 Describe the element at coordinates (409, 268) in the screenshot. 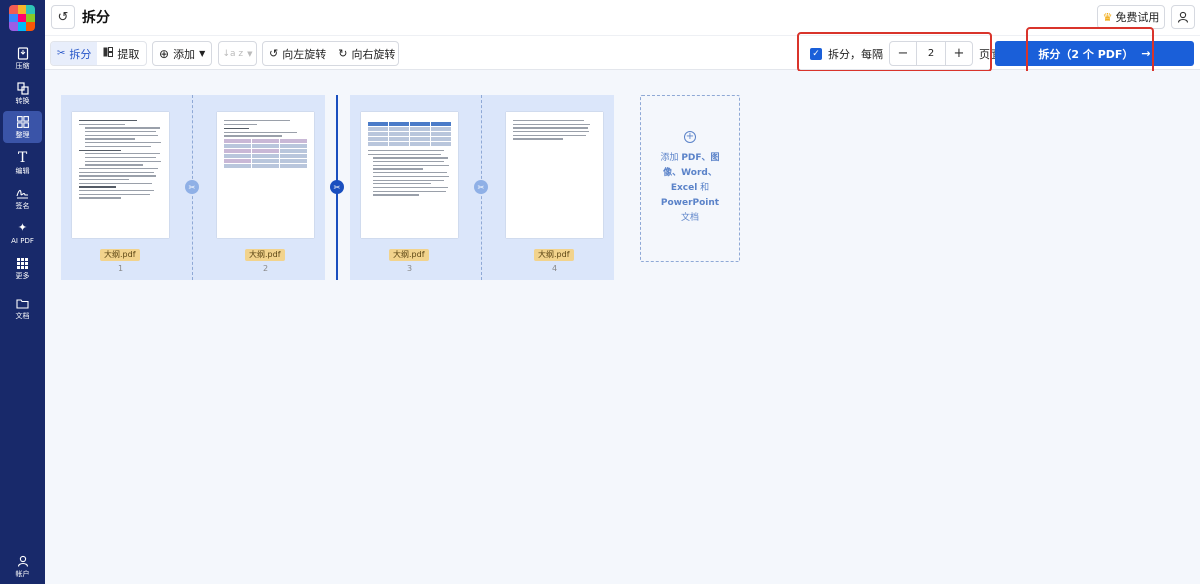

I see `page-number: 3` at that location.